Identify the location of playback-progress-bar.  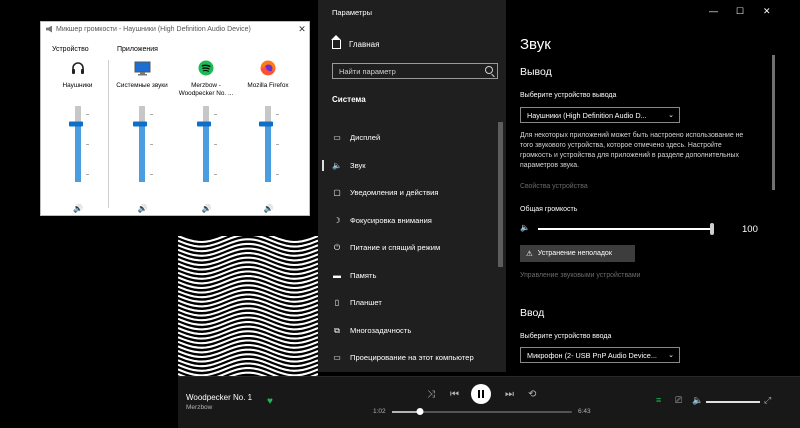
(482, 411).